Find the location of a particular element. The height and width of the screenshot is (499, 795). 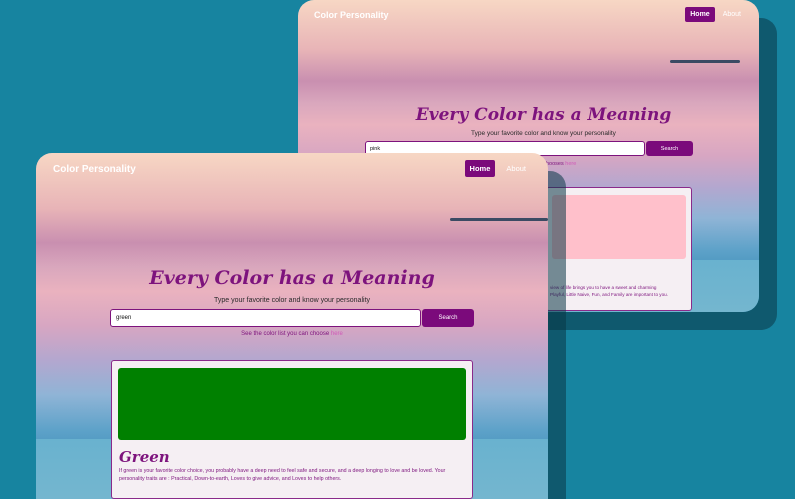

hint-text: hooses is located at coordinates (555, 164).